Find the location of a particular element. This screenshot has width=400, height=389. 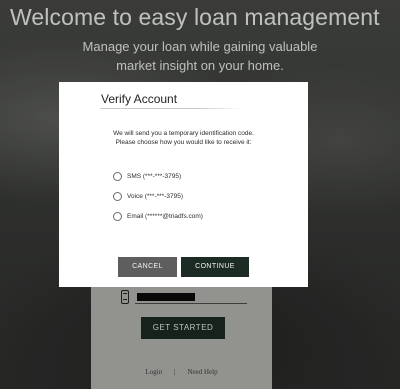

continue-button: CONTINUE is located at coordinates (215, 267).